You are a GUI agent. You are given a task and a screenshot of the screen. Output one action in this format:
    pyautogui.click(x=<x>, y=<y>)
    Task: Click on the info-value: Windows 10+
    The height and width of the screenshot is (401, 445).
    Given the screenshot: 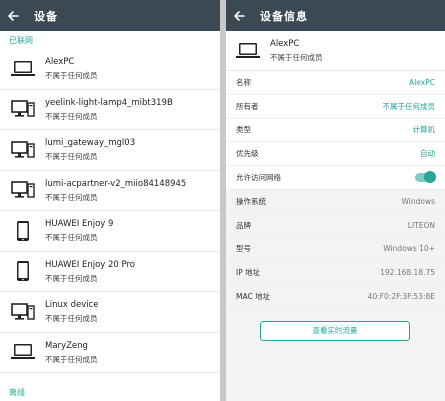 What is the action you would take?
    pyautogui.click(x=409, y=249)
    